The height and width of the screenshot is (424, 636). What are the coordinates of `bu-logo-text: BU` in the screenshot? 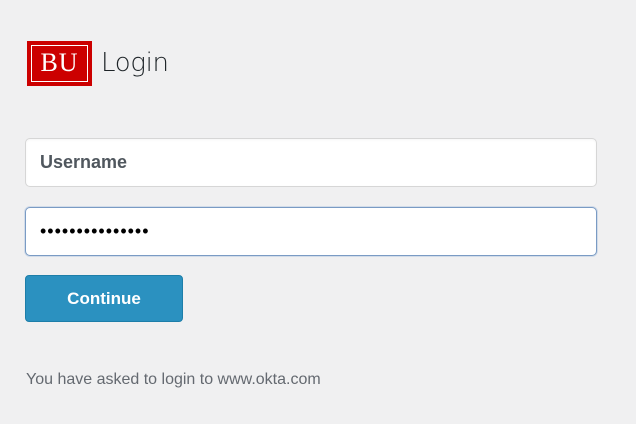 It's located at (59, 63).